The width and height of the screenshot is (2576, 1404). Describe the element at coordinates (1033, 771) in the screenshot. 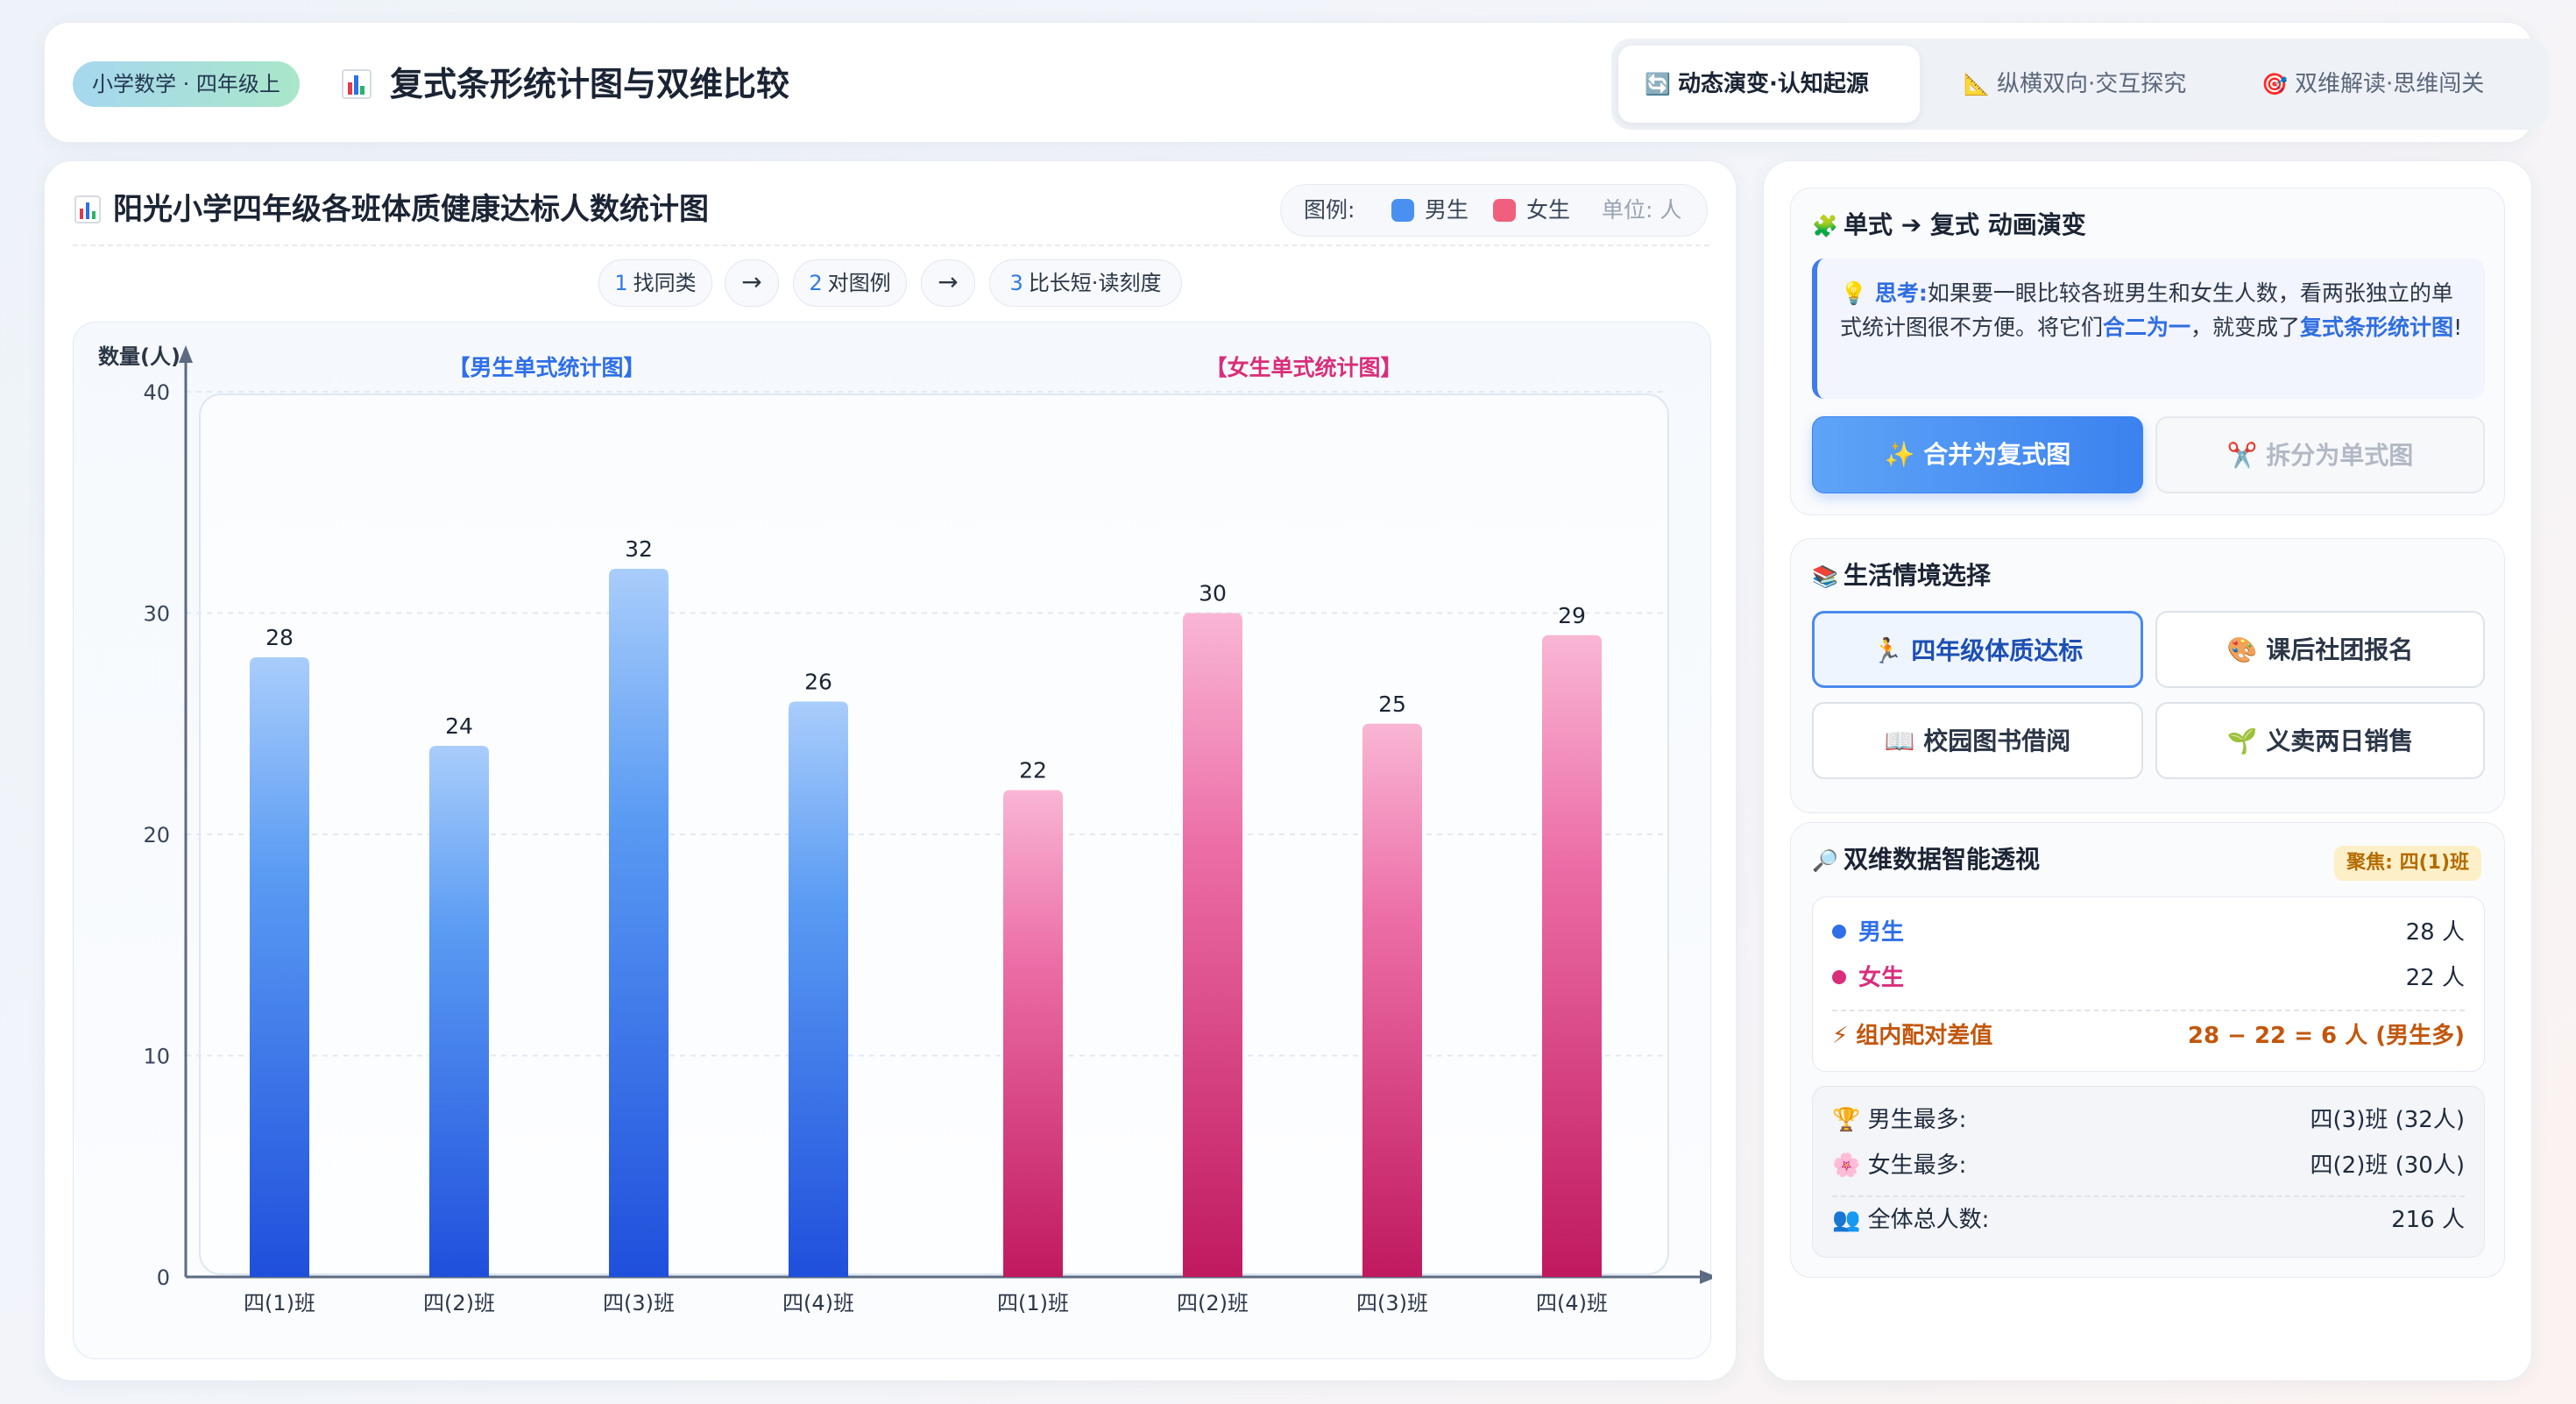

I see `bar-value-label: 22` at that location.